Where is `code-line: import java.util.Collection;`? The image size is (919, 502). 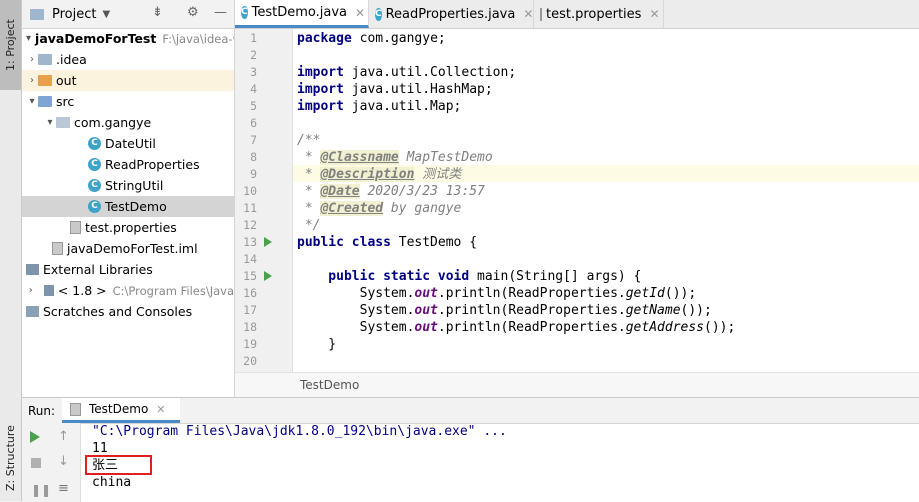
code-line: import java.util.Collection; is located at coordinates (407, 72).